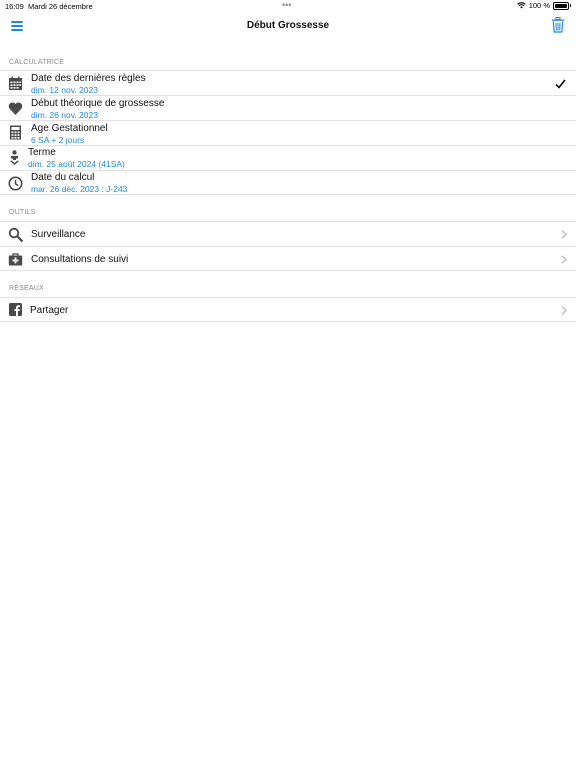 The height and width of the screenshot is (768, 576). I want to click on row-label: Date des dernières règles, so click(88, 78).